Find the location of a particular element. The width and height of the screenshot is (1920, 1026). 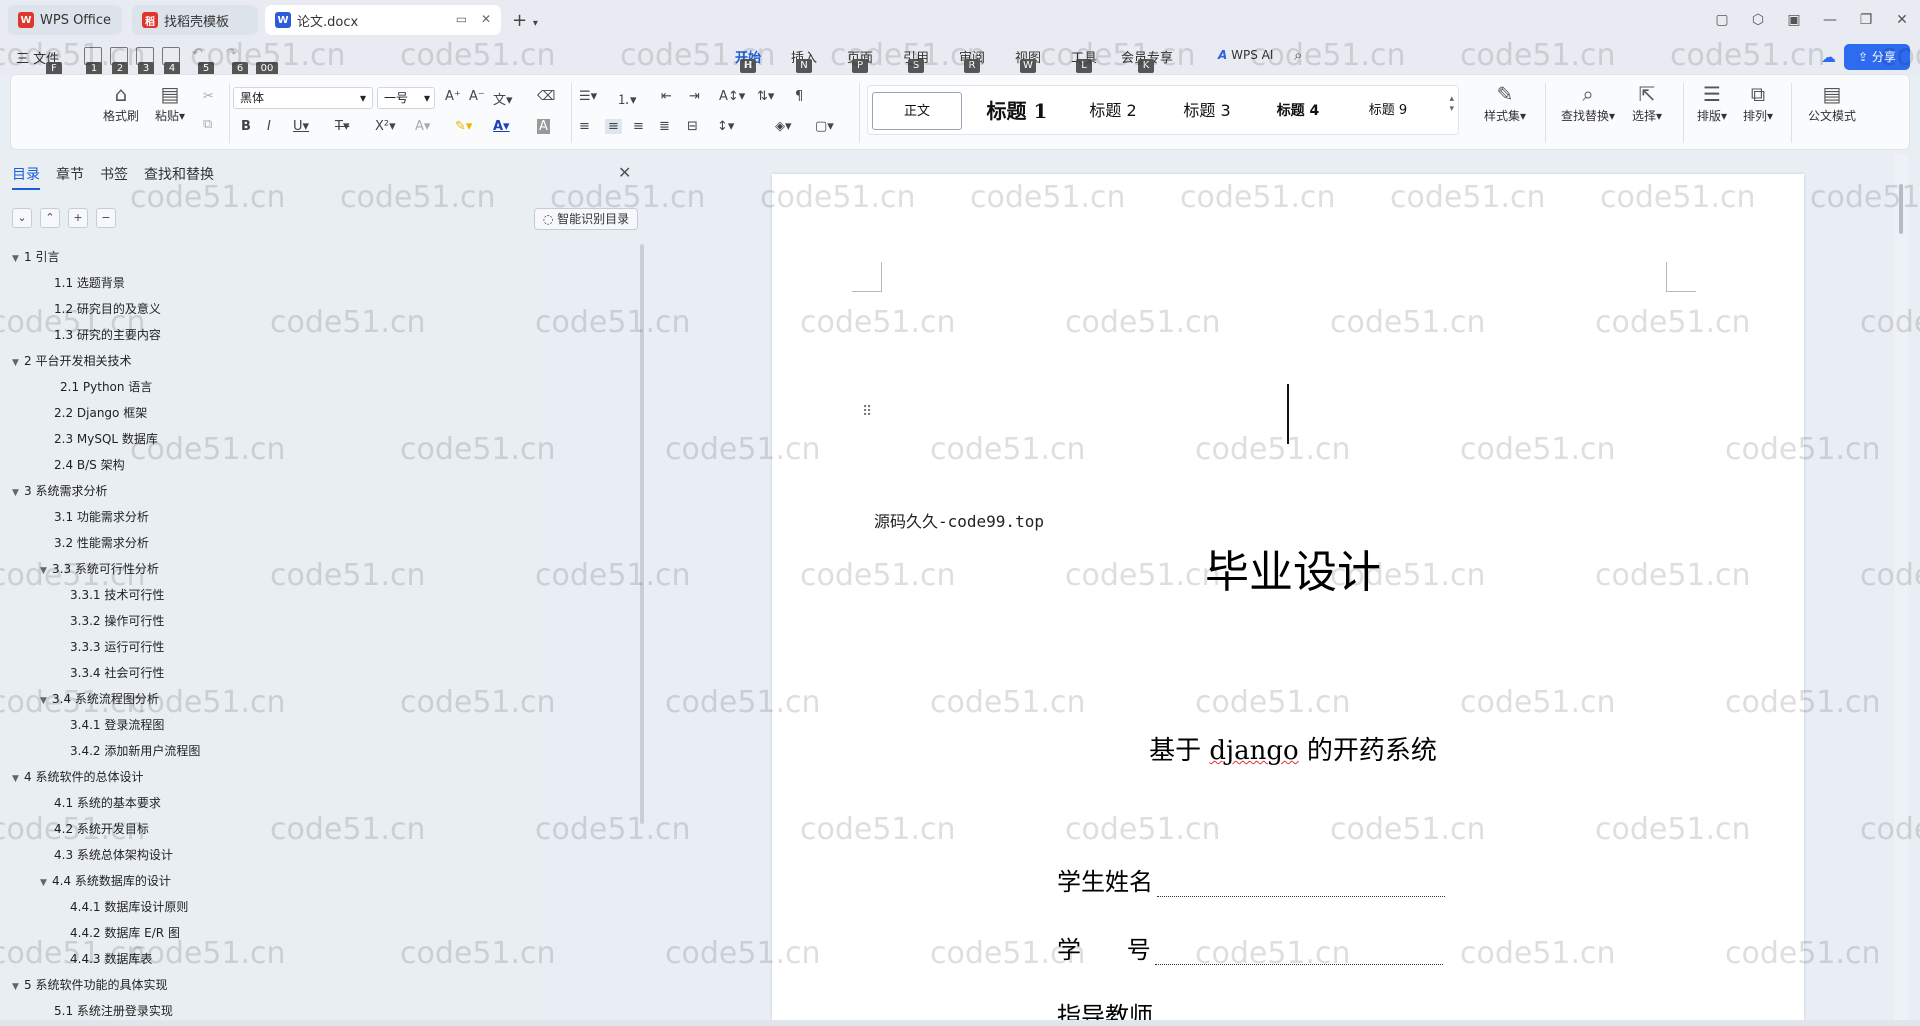

toc-item: ▼ 4 系统软件的总体设计 is located at coordinates (77, 776).